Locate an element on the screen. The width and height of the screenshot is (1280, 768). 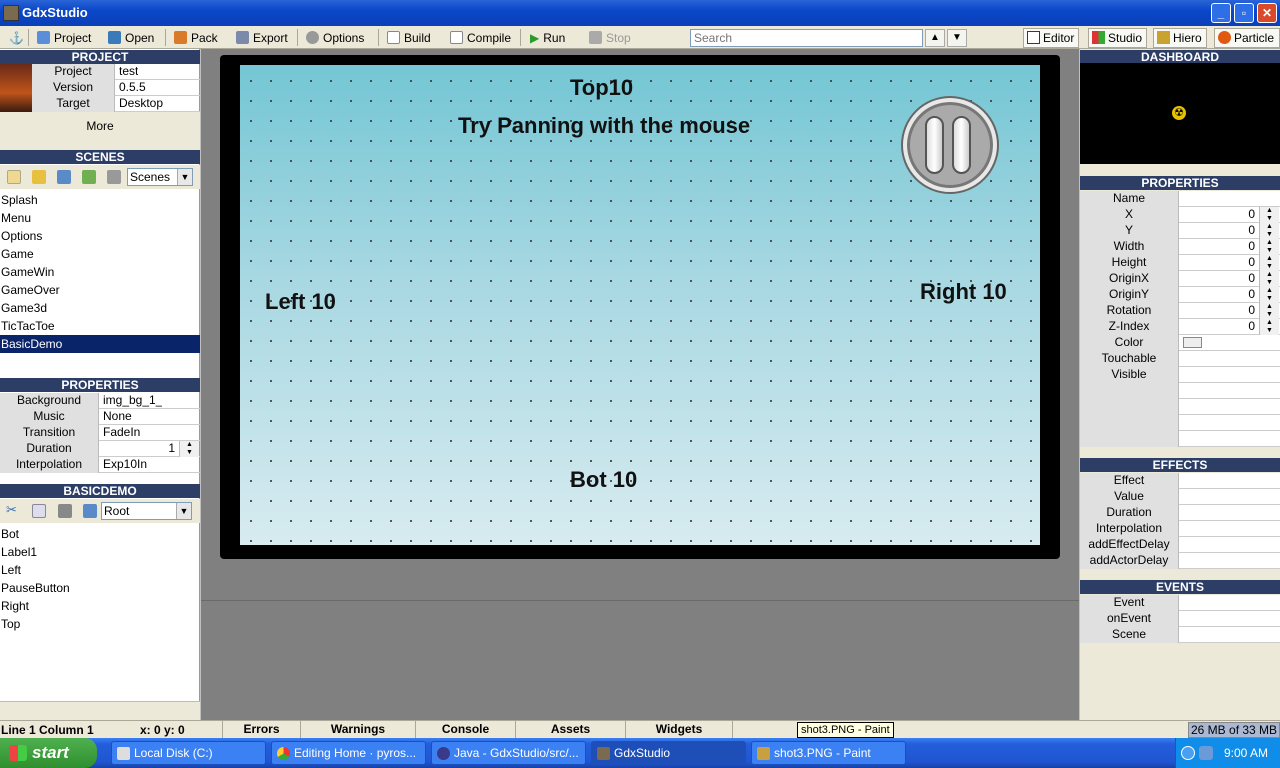
scenes-header: SCENES is located at coordinates (100, 157).